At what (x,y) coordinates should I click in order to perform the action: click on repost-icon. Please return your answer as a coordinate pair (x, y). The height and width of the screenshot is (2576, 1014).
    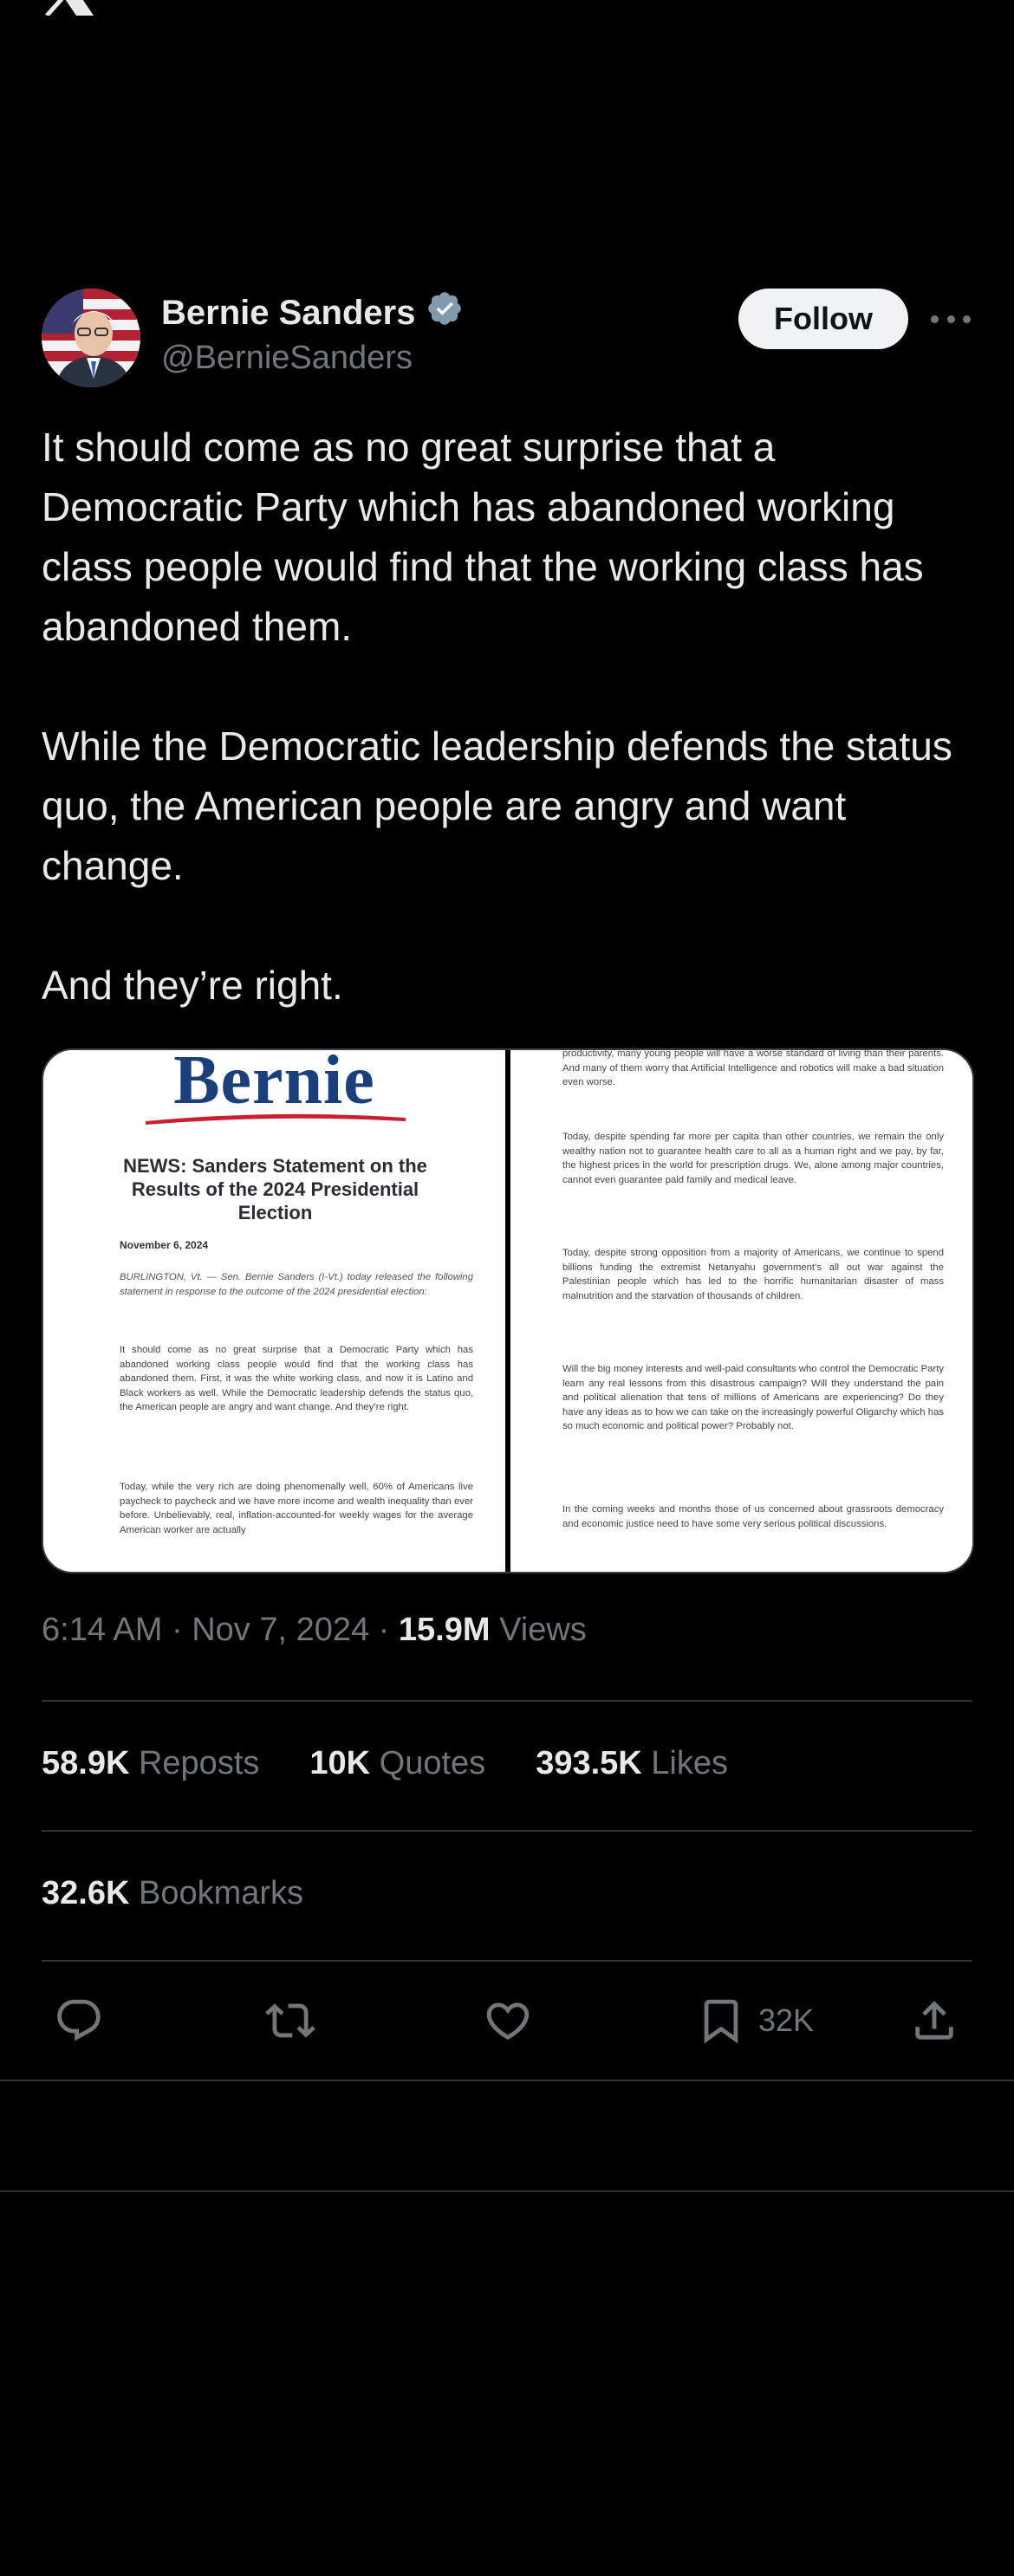
    Looking at the image, I should click on (290, 2021).